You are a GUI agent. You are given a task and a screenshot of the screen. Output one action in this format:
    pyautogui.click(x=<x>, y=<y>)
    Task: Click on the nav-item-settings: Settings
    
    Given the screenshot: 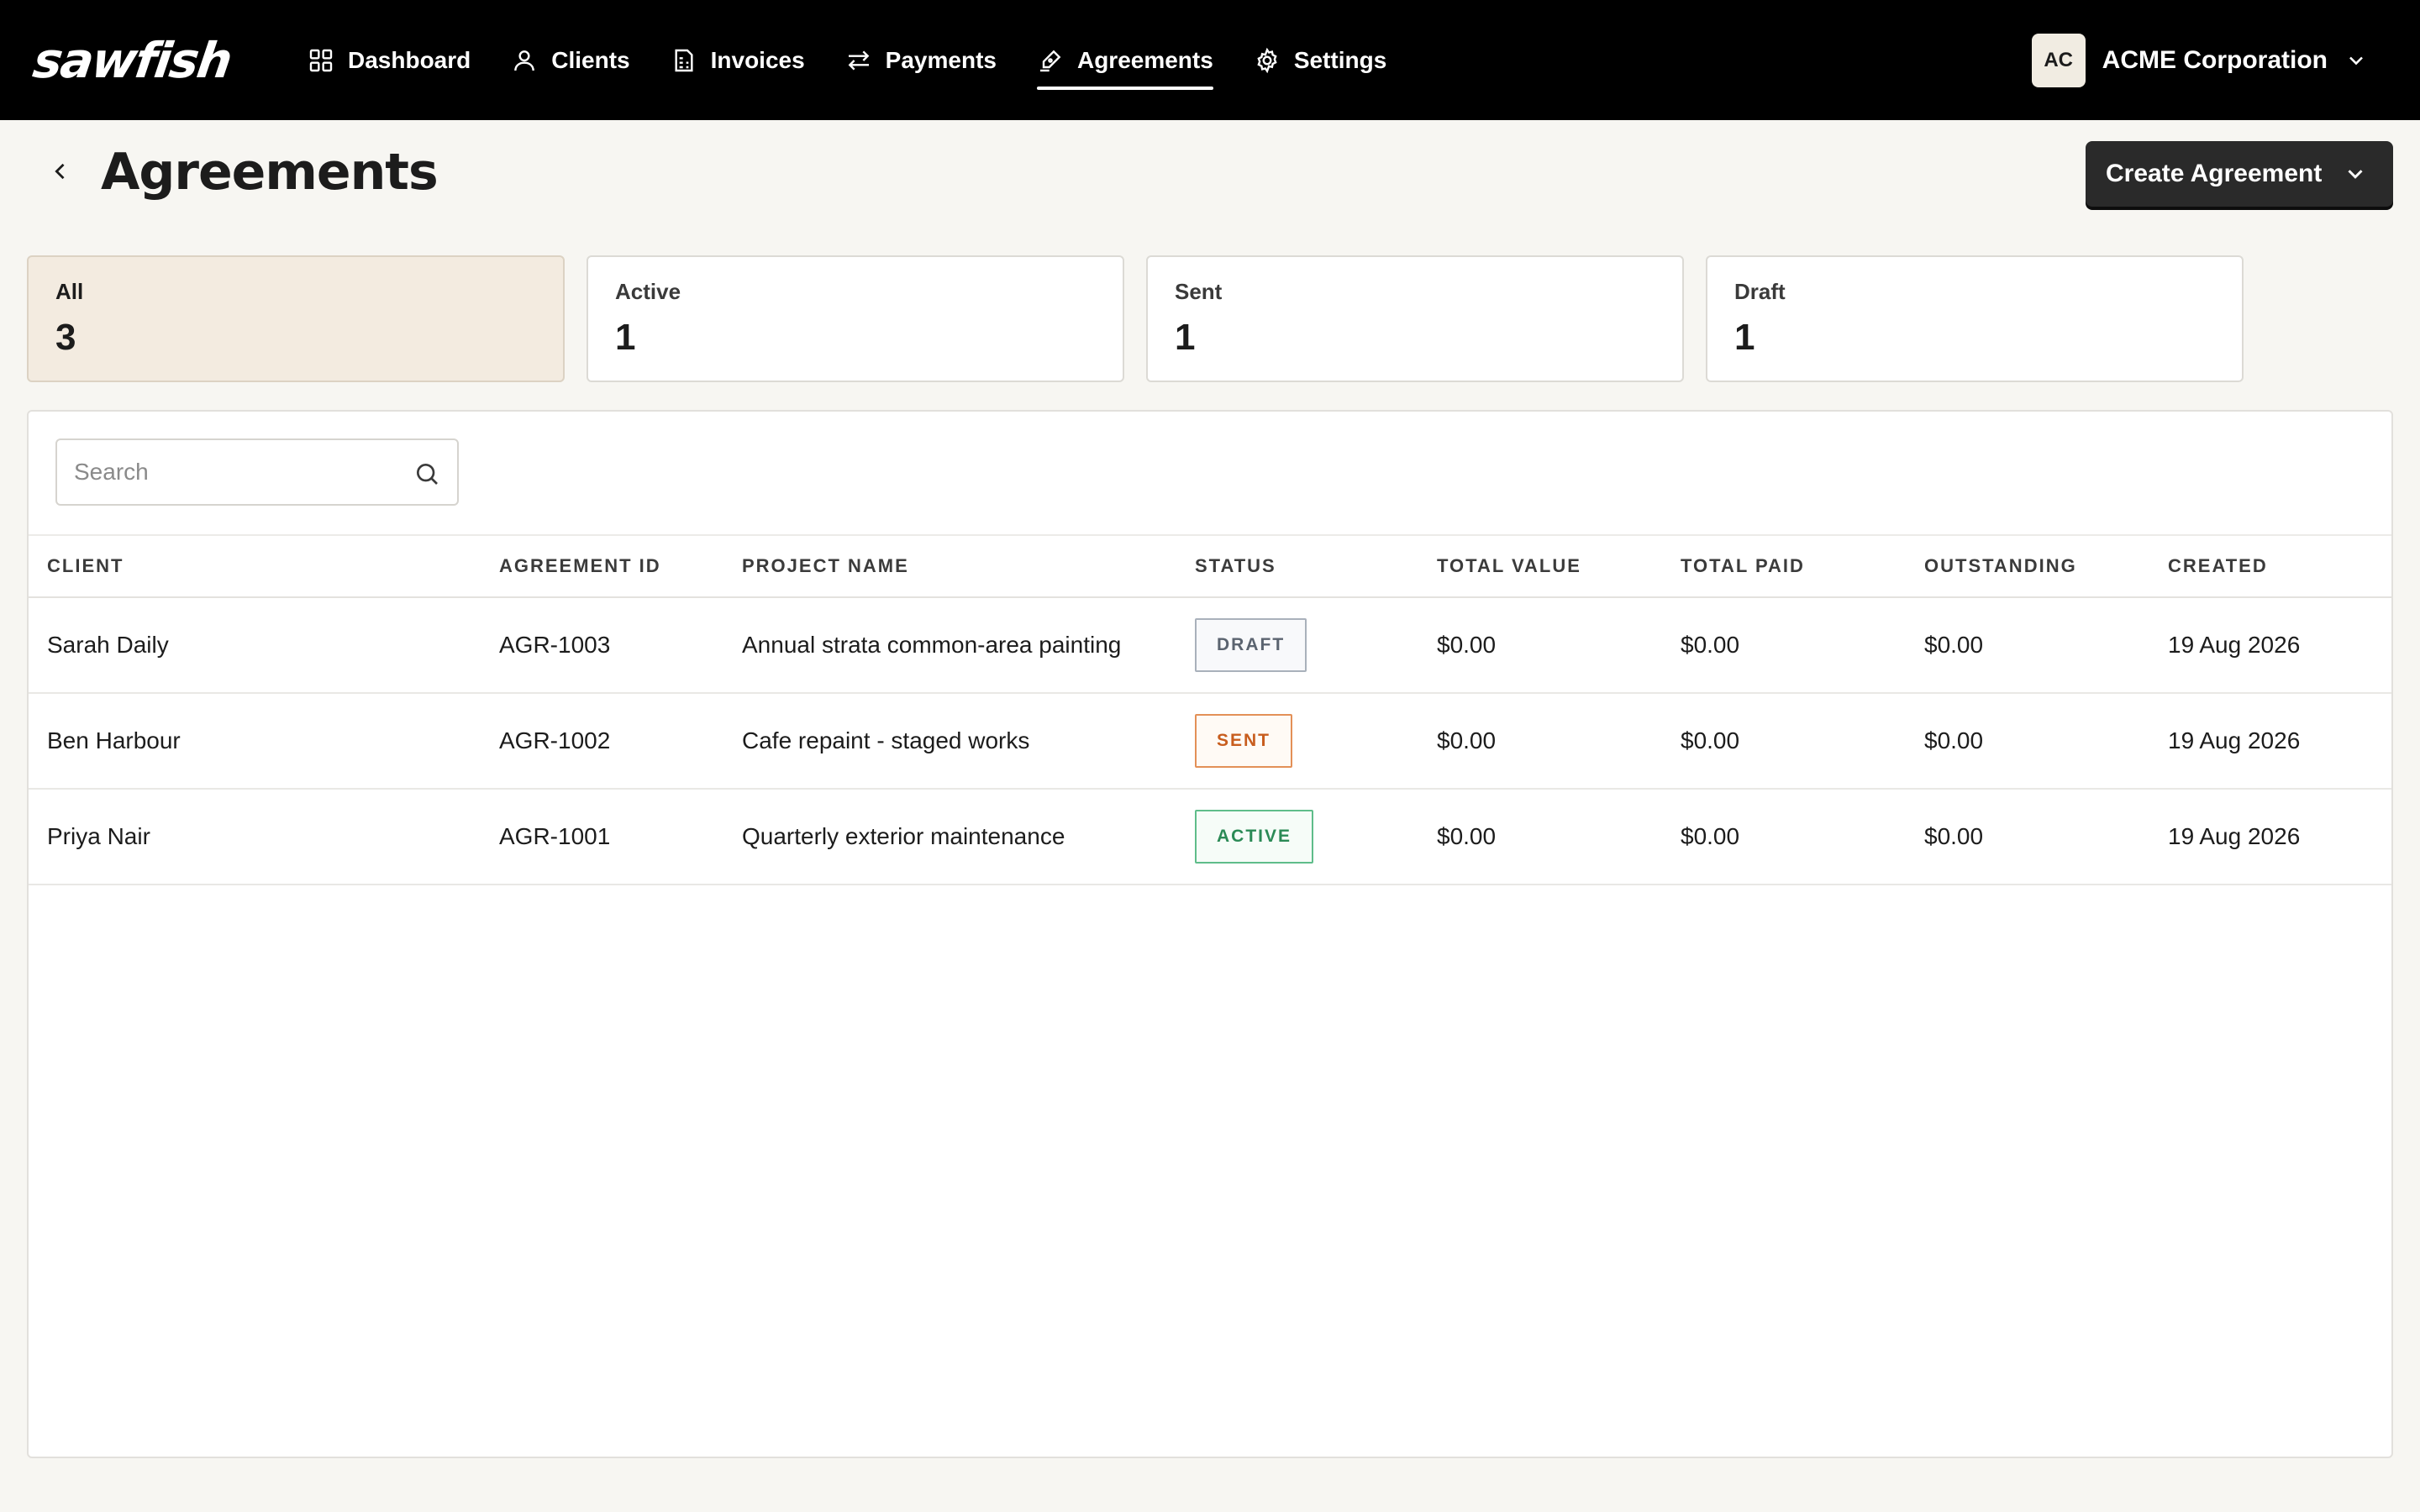 What is the action you would take?
    pyautogui.click(x=1320, y=60)
    